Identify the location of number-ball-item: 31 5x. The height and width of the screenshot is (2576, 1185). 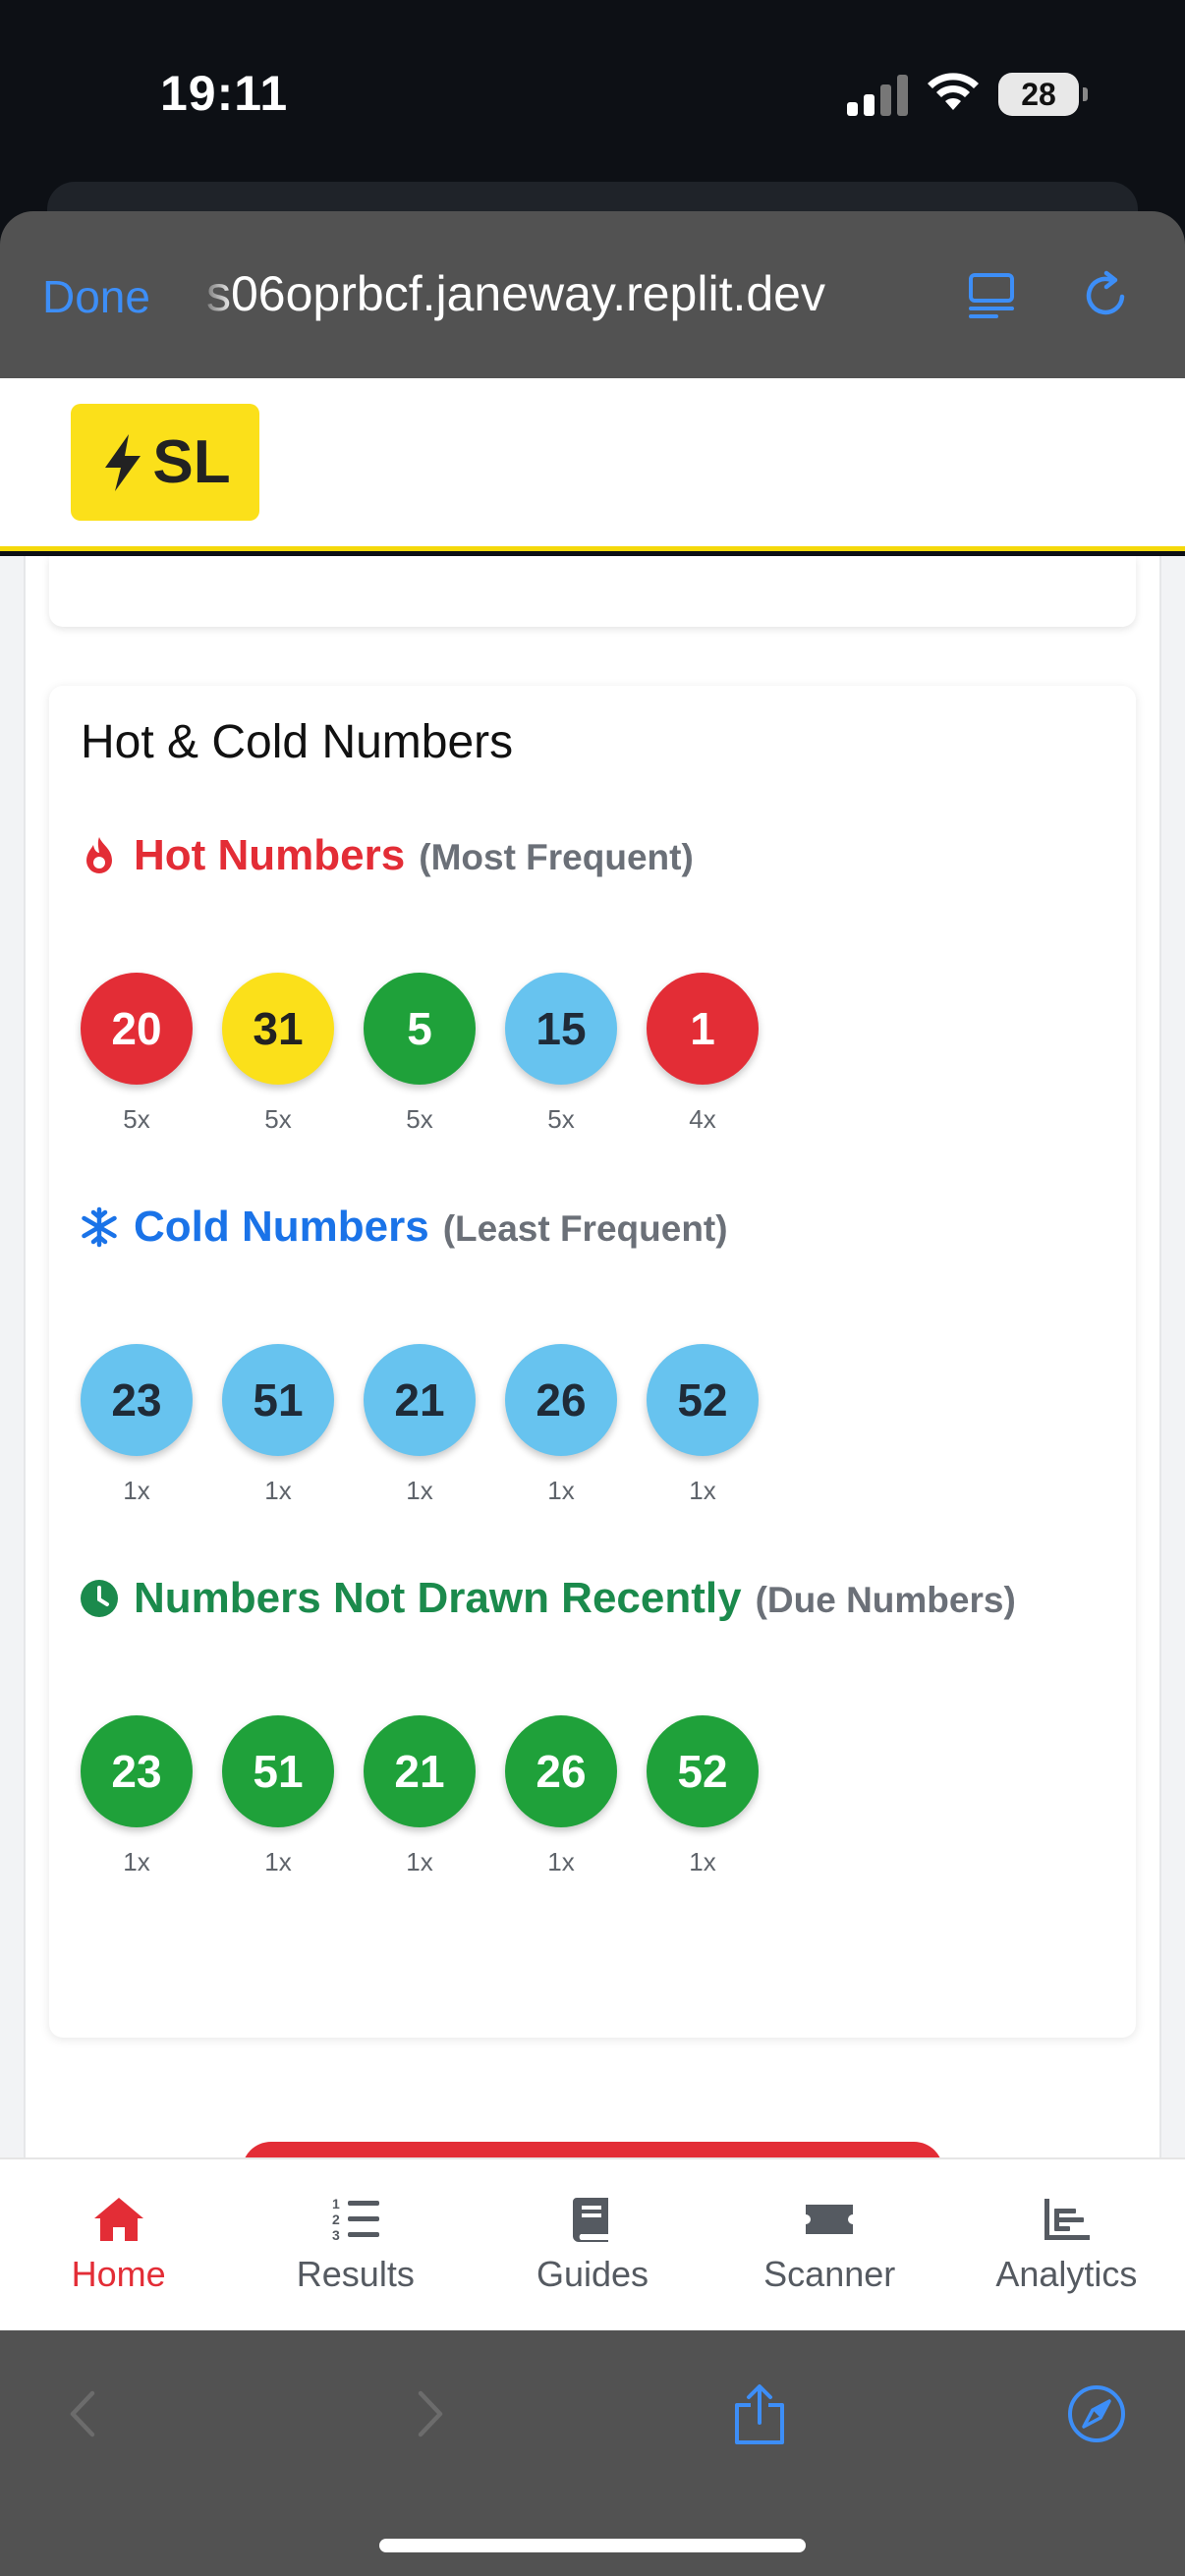
(278, 1054).